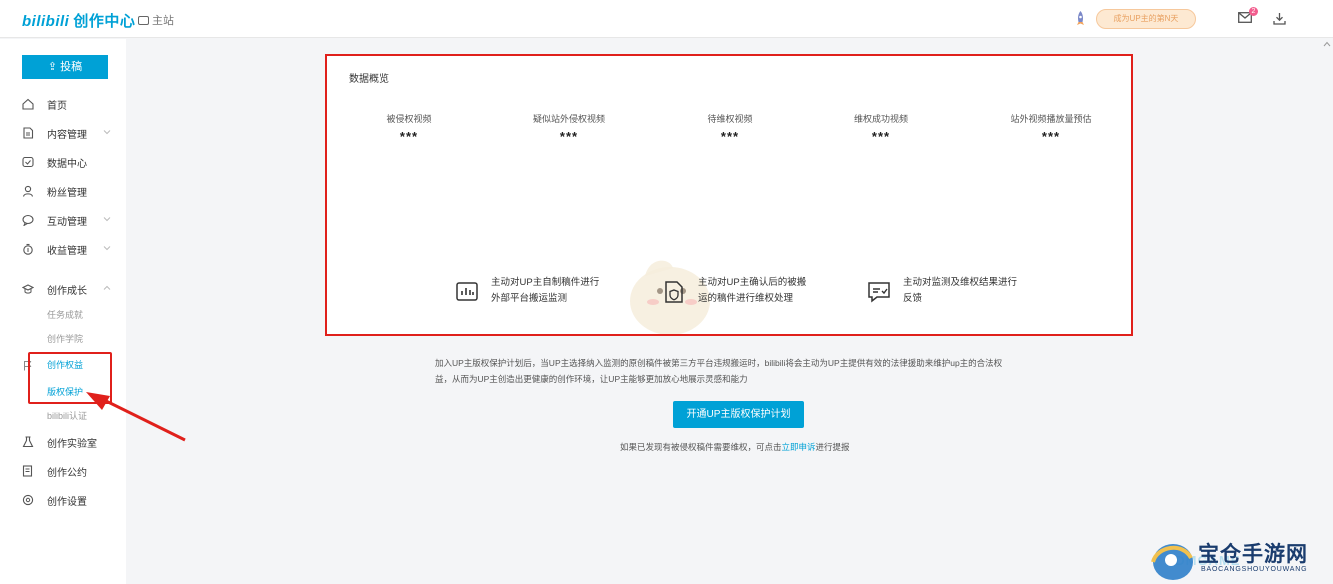 The width and height of the screenshot is (1333, 584). I want to click on join-copyright-plan-button: 开通UP主版权保护计划, so click(738, 414).